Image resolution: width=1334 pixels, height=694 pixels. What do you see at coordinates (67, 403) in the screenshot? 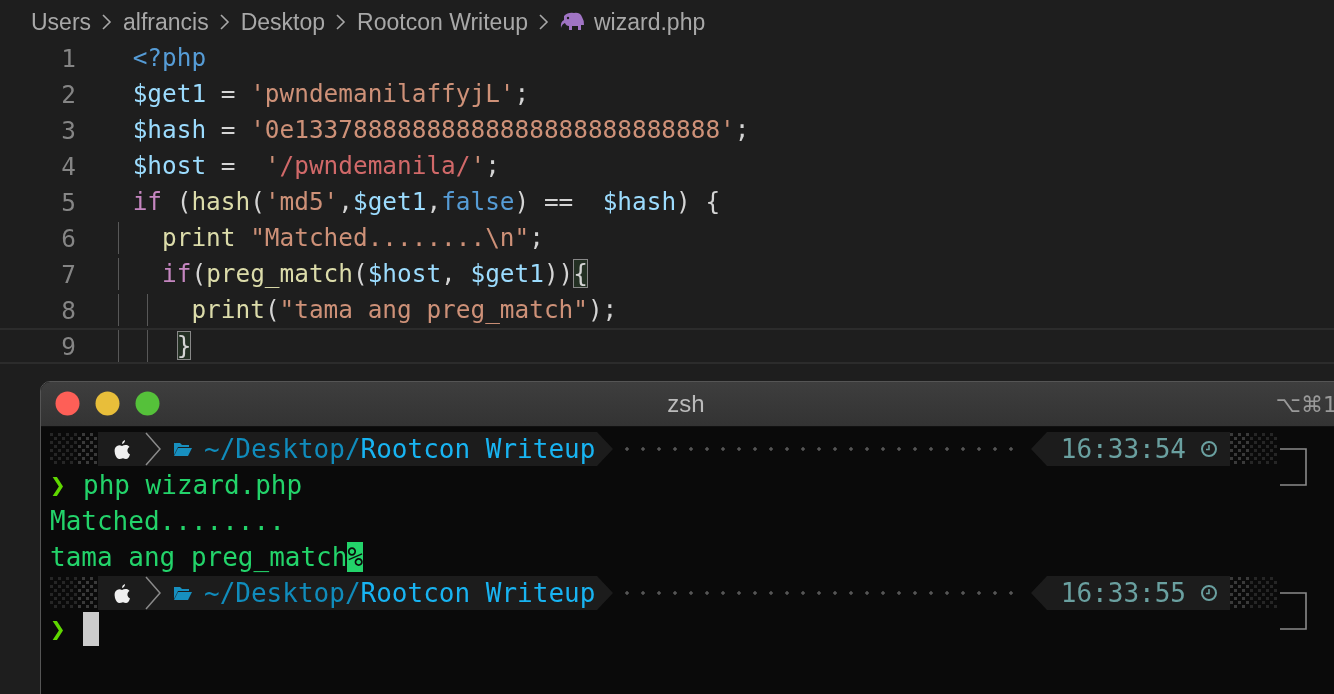
I see `close-button` at bounding box center [67, 403].